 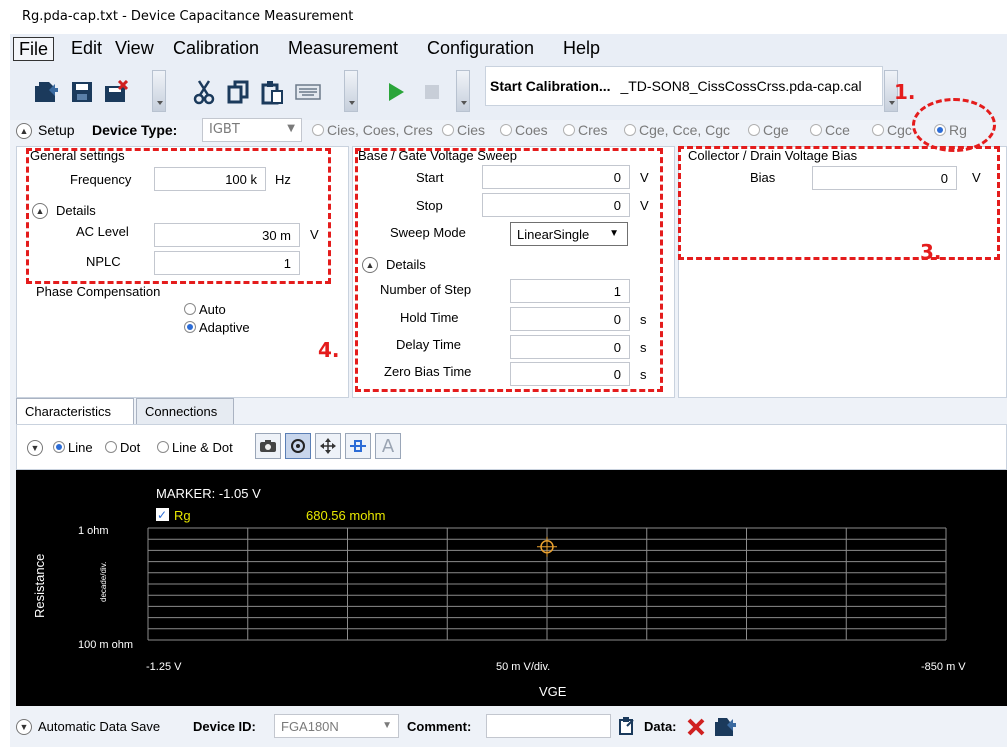 I want to click on chart-marks, so click(x=547, y=546).